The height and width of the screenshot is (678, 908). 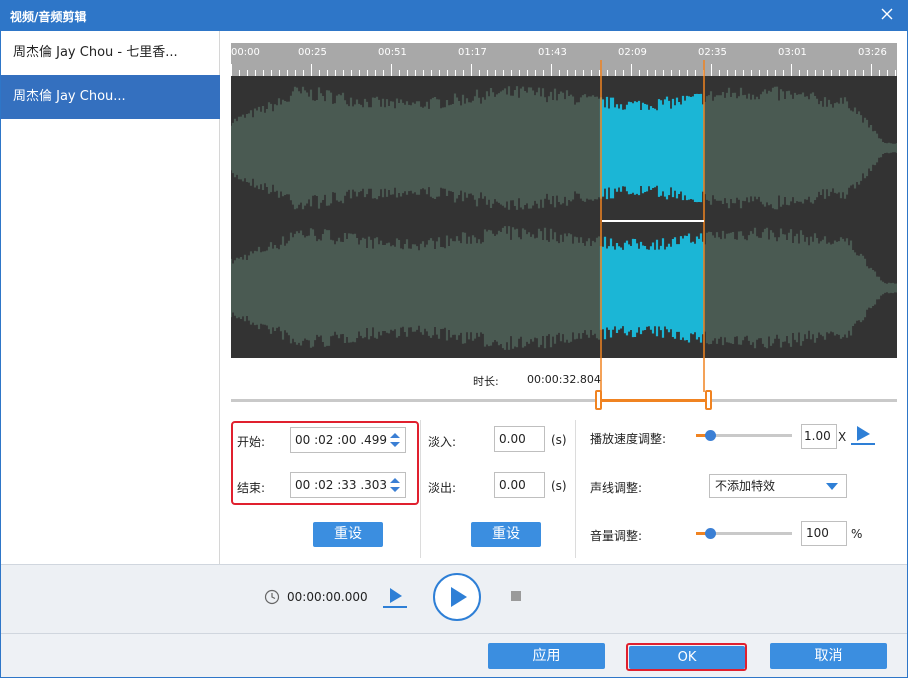 What do you see at coordinates (341, 485) in the screenshot?
I see `end-time-value: 00 :02 :33 .303` at bounding box center [341, 485].